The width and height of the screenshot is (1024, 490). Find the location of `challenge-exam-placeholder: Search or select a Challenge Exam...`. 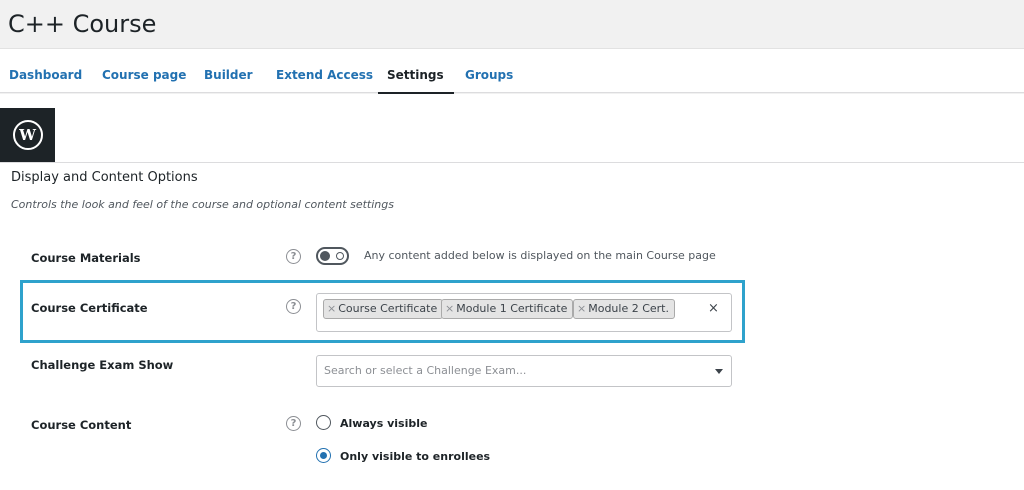

challenge-exam-placeholder: Search or select a Challenge Exam... is located at coordinates (425, 370).